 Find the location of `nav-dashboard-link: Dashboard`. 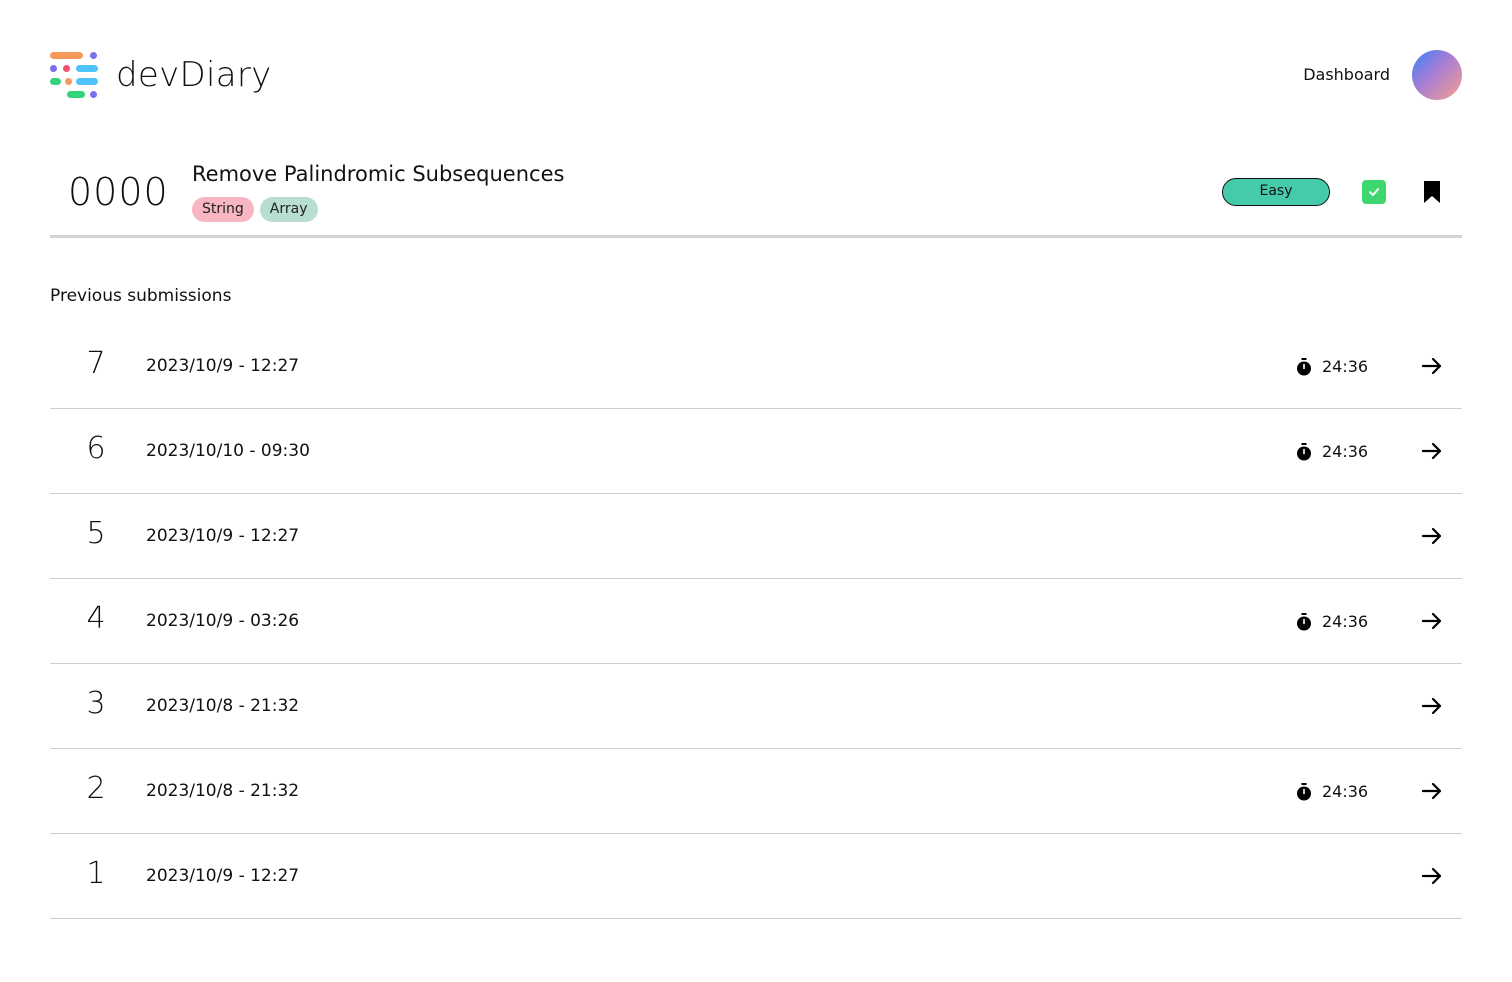

nav-dashboard-link: Dashboard is located at coordinates (1346, 74).